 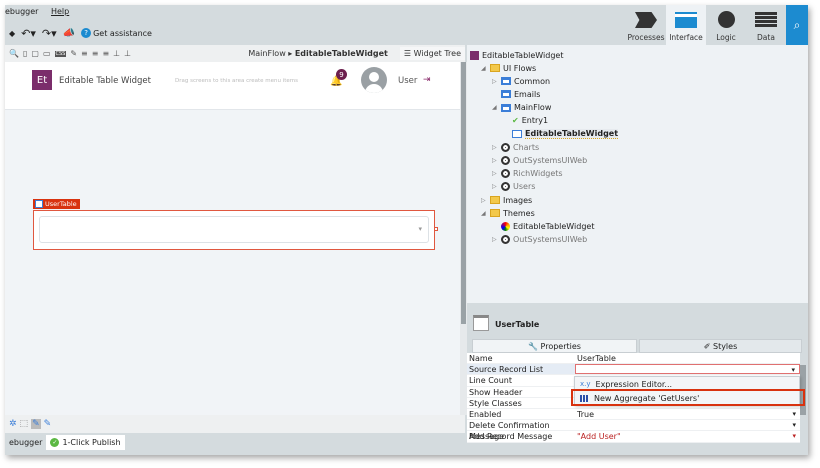 What do you see at coordinates (506, 200) in the screenshot?
I see `tree-item: ▷ Images` at bounding box center [506, 200].